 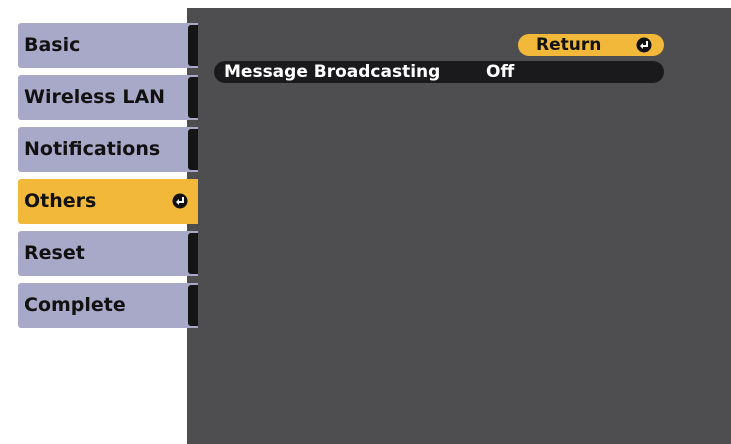 I want to click on return-button: Return, so click(x=591, y=45).